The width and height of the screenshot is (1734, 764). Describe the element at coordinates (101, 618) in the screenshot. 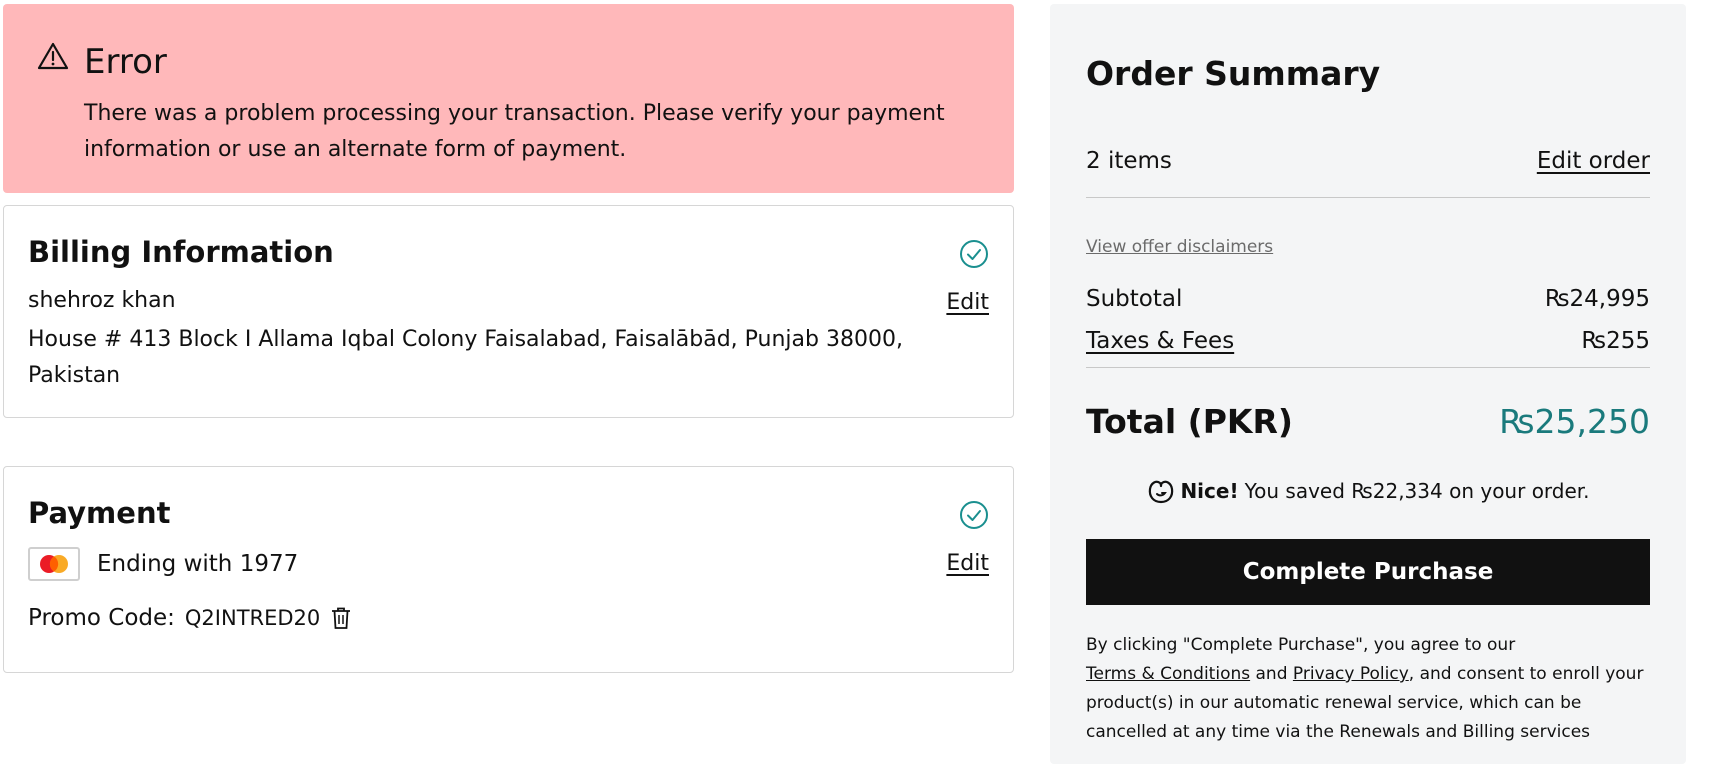

I see `promo-label: Promo Code:` at that location.